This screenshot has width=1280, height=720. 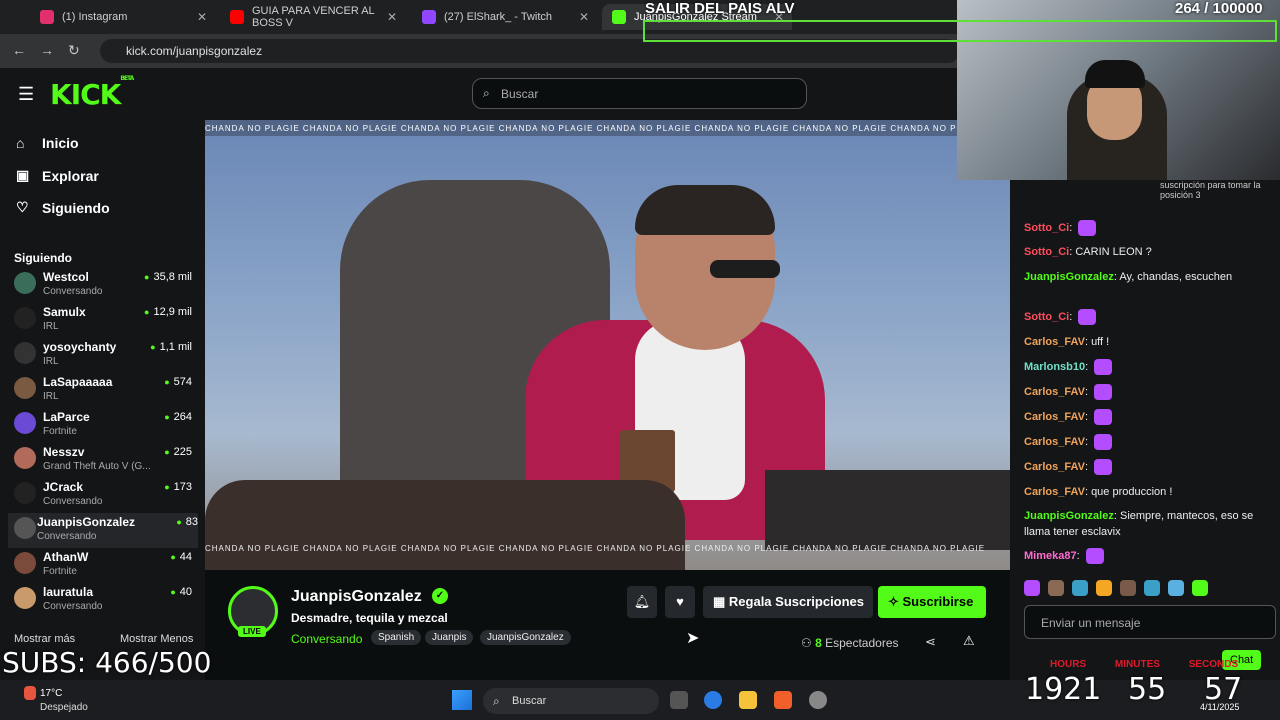 I want to click on subscribe-button: ✧ Suscribirse, so click(x=932, y=602).